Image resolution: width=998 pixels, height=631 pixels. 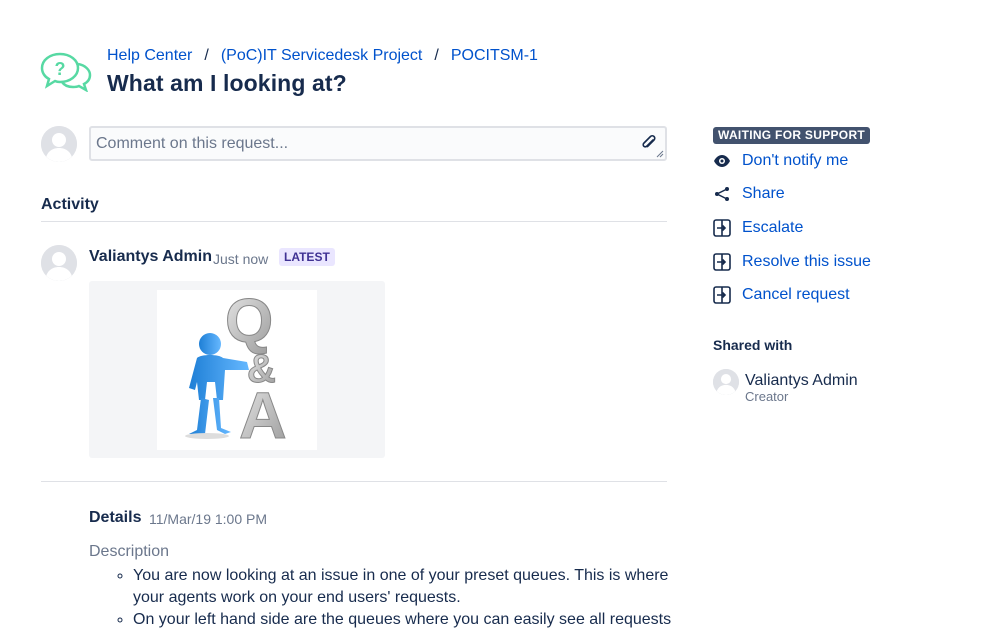 I want to click on action-label: Don't notify me, so click(x=795, y=160).